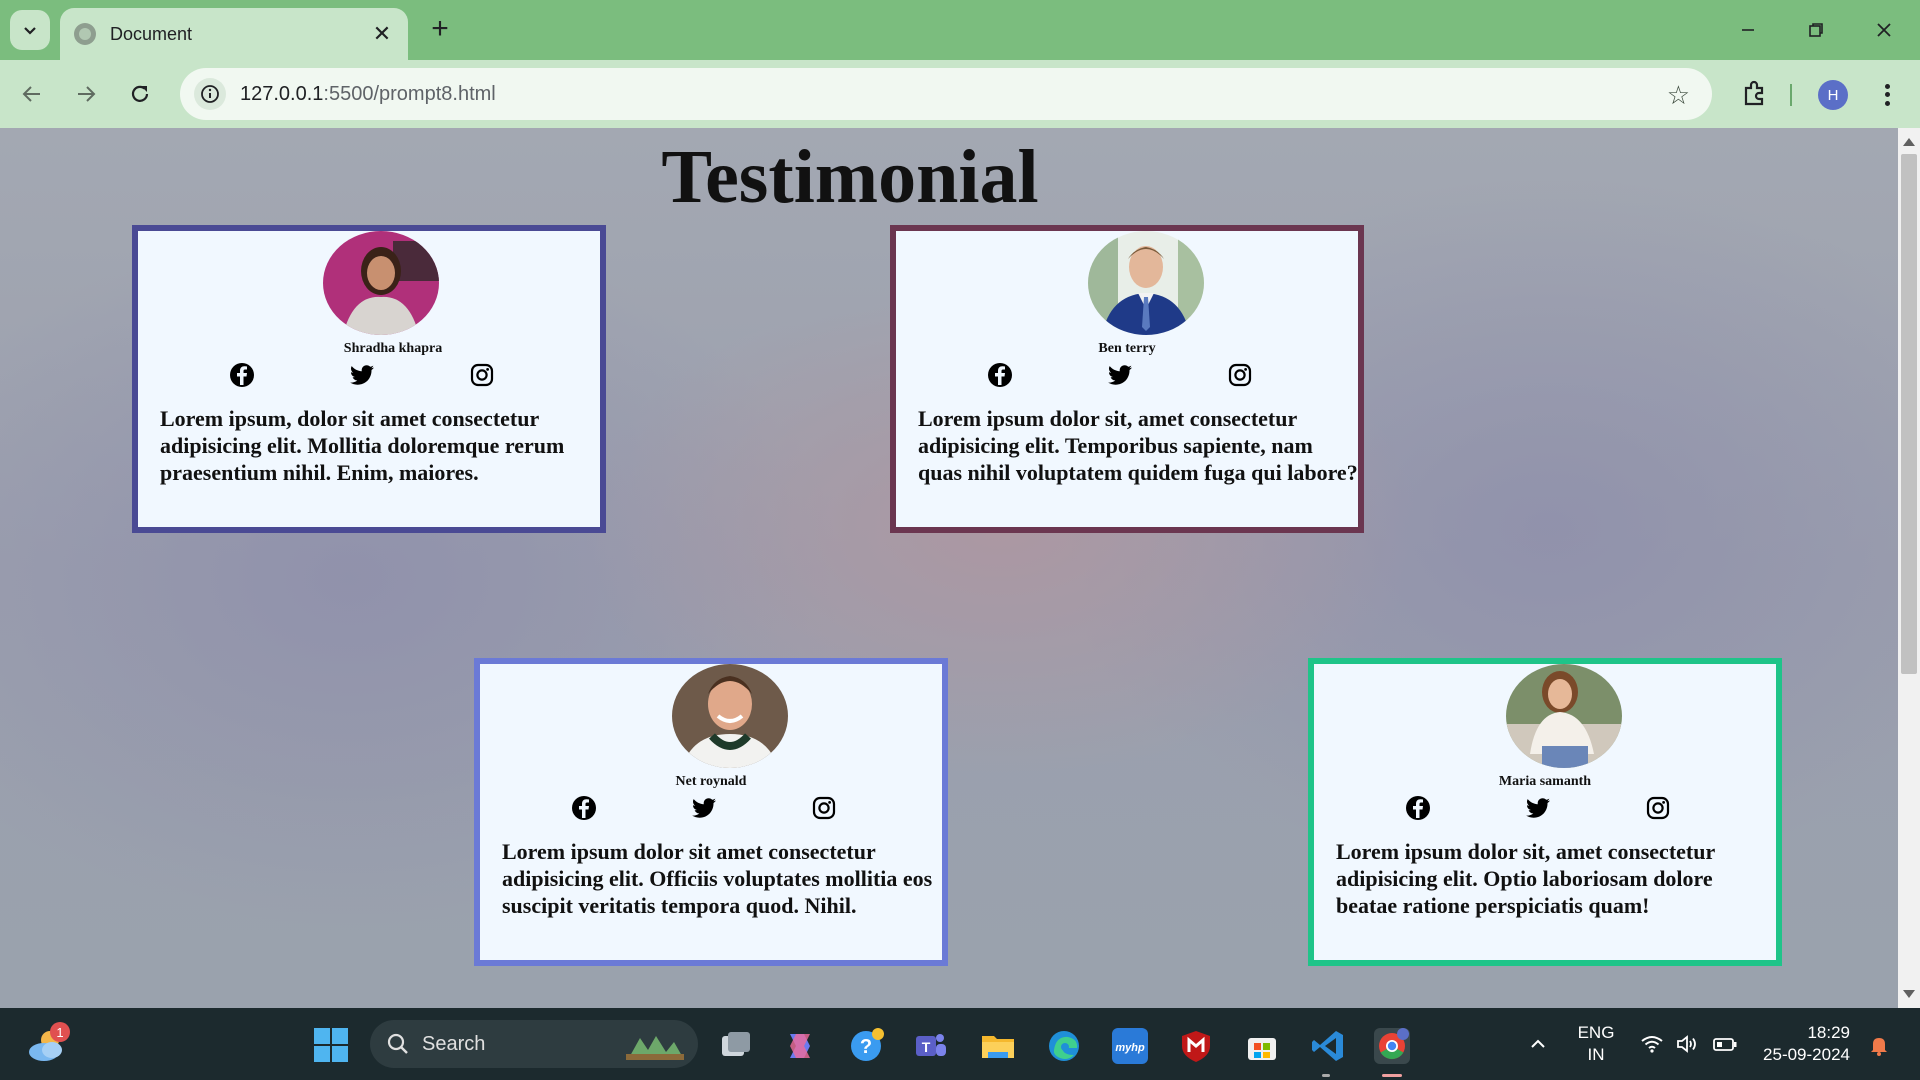  Describe the element at coordinates (1596, 1054) in the screenshot. I see `region-code: IN` at that location.